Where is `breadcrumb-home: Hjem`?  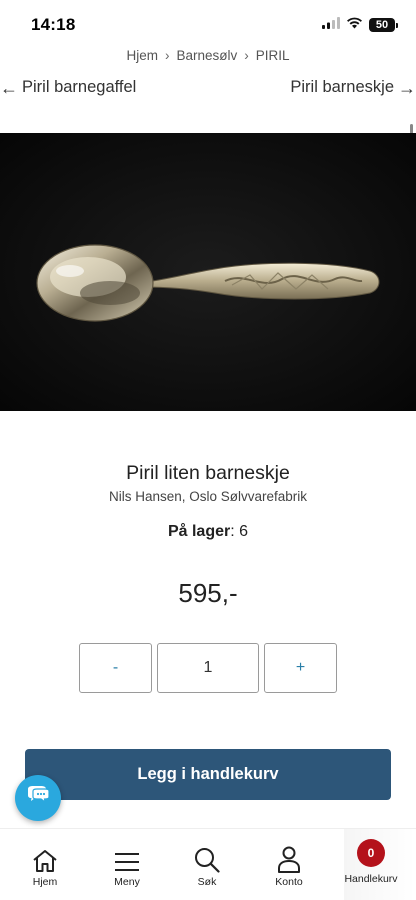
breadcrumb-home: Hjem is located at coordinates (142, 55).